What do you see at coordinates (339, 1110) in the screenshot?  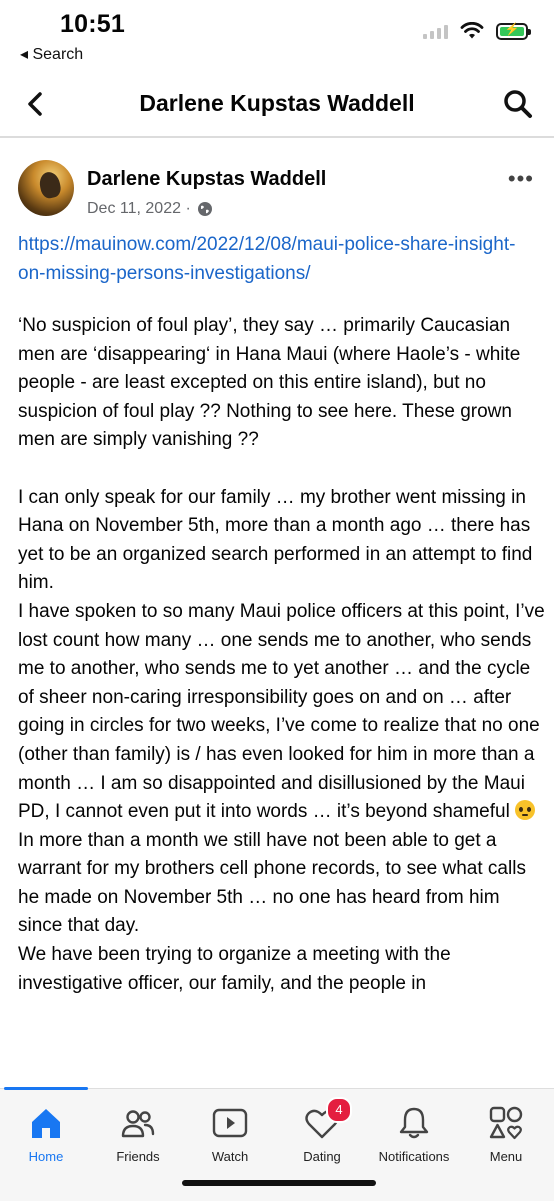 I see `dating-badge: 4` at bounding box center [339, 1110].